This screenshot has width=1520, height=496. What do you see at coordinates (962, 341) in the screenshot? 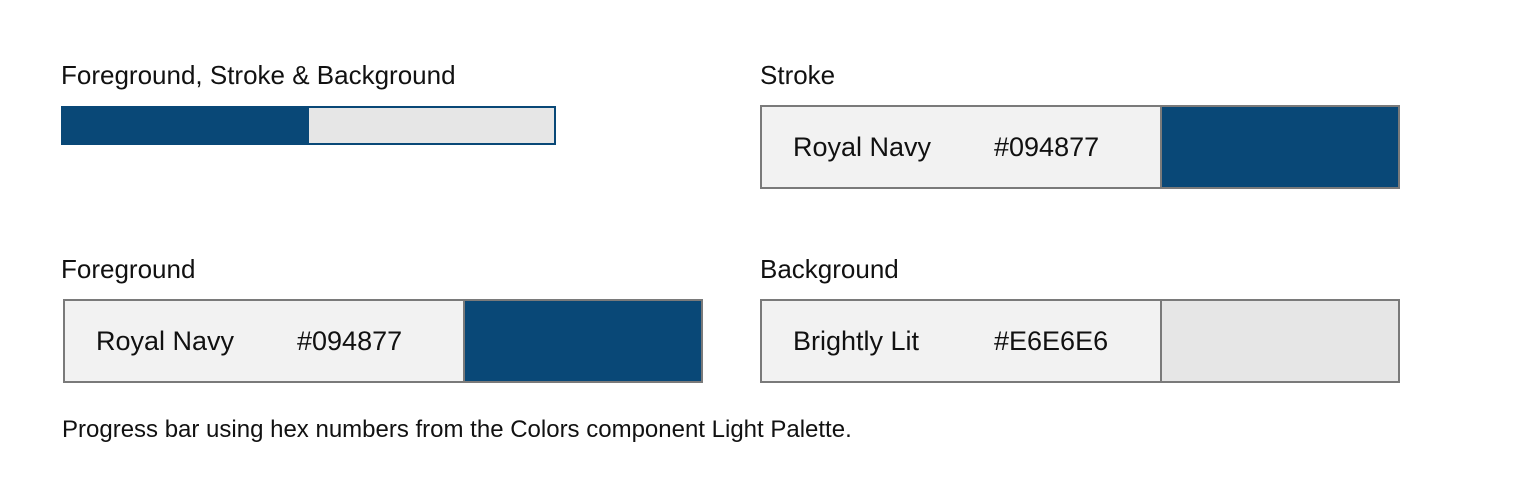
I see `background-color-info: Brightly Lit #E6E6E6` at bounding box center [962, 341].